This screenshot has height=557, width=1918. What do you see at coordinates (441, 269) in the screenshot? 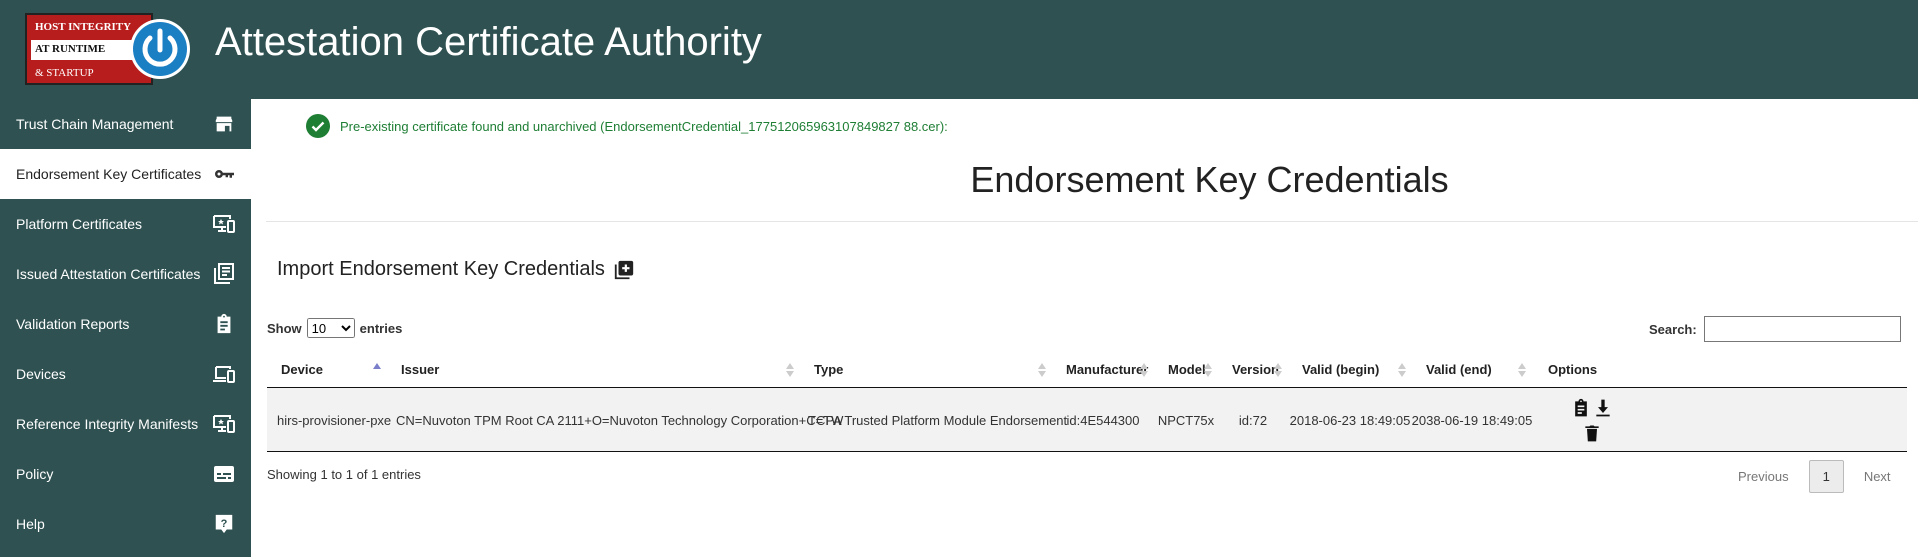
I see `import-label: Import Endorsement Key Credentials` at bounding box center [441, 269].